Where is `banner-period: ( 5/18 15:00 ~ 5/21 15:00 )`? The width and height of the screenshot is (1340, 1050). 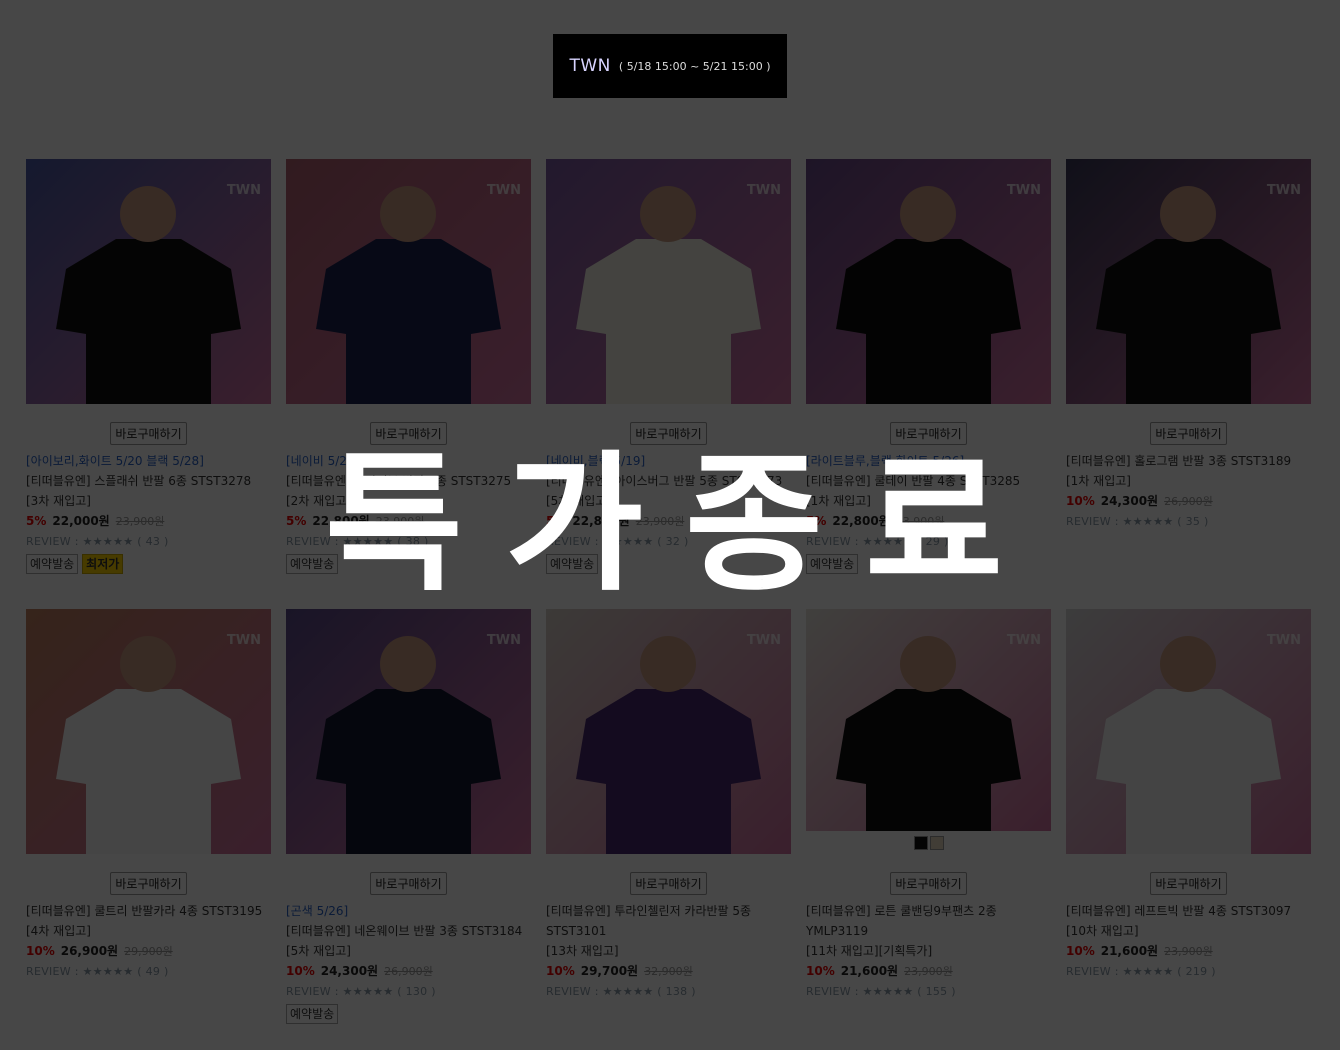 banner-period: ( 5/18 15:00 ~ 5/21 15:00 ) is located at coordinates (694, 66).